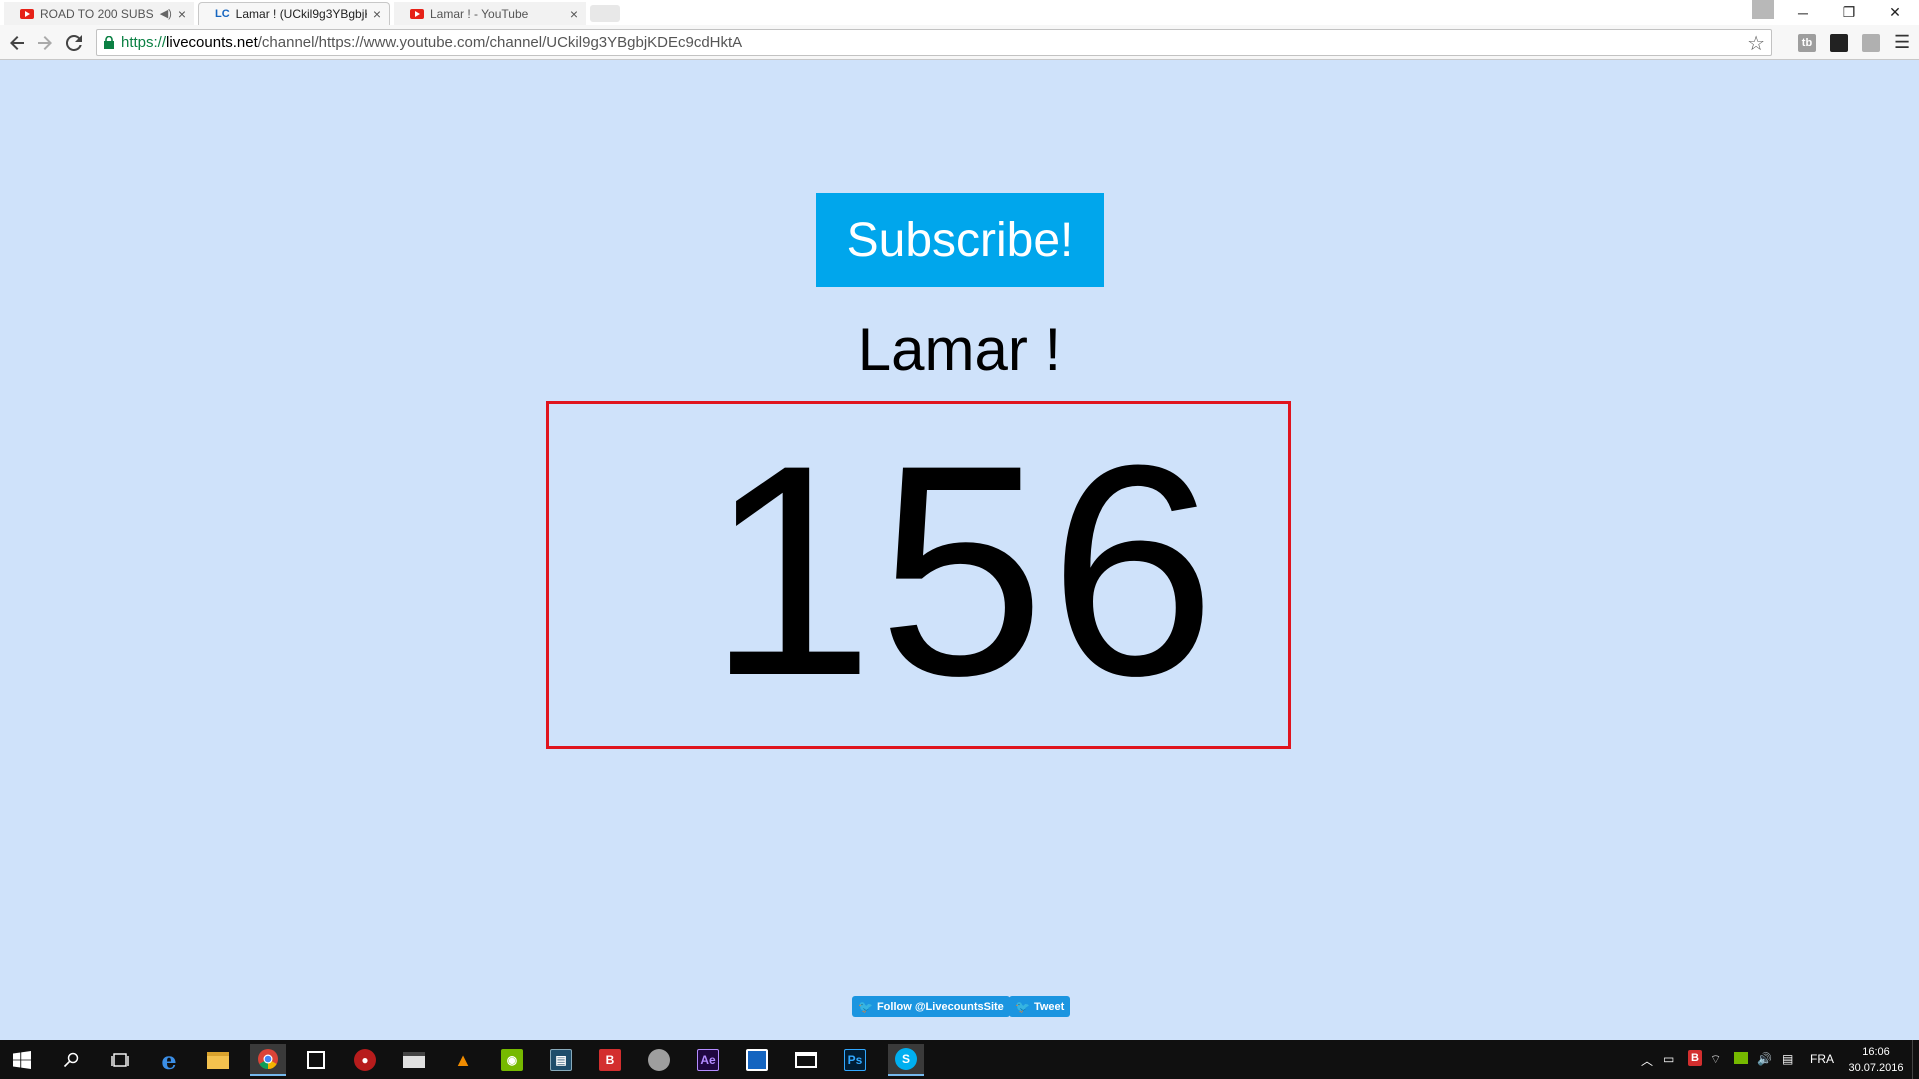  What do you see at coordinates (1715, 1059) in the screenshot?
I see `wifi-icon: ⌔` at bounding box center [1715, 1059].